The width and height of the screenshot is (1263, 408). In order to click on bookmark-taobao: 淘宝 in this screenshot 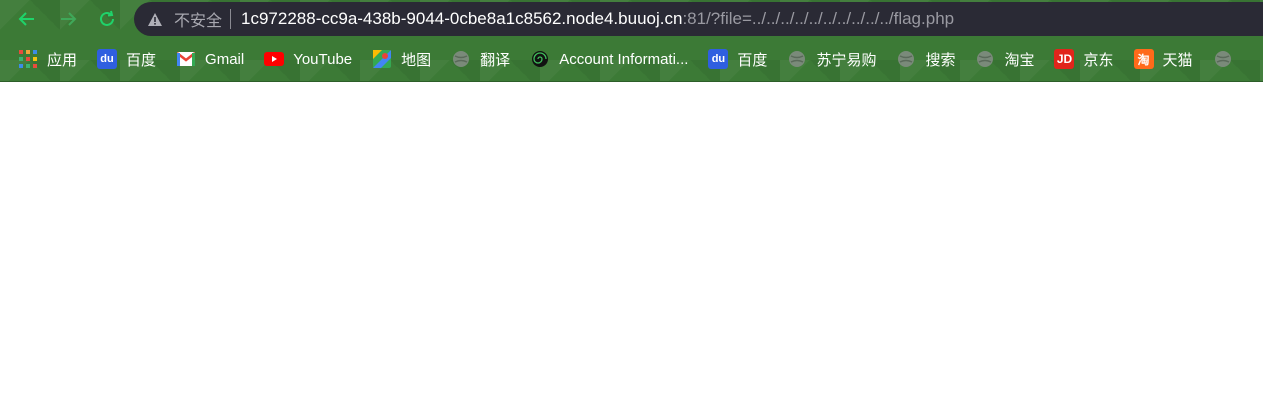, I will do `click(1004, 59)`.